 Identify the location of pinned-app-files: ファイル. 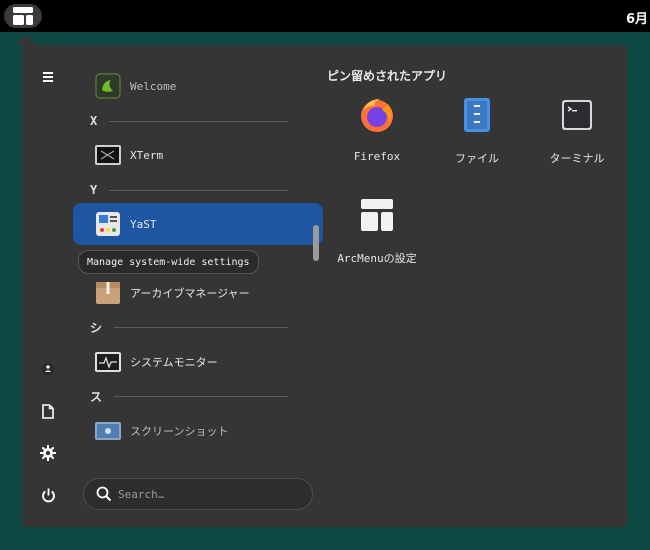
(477, 134).